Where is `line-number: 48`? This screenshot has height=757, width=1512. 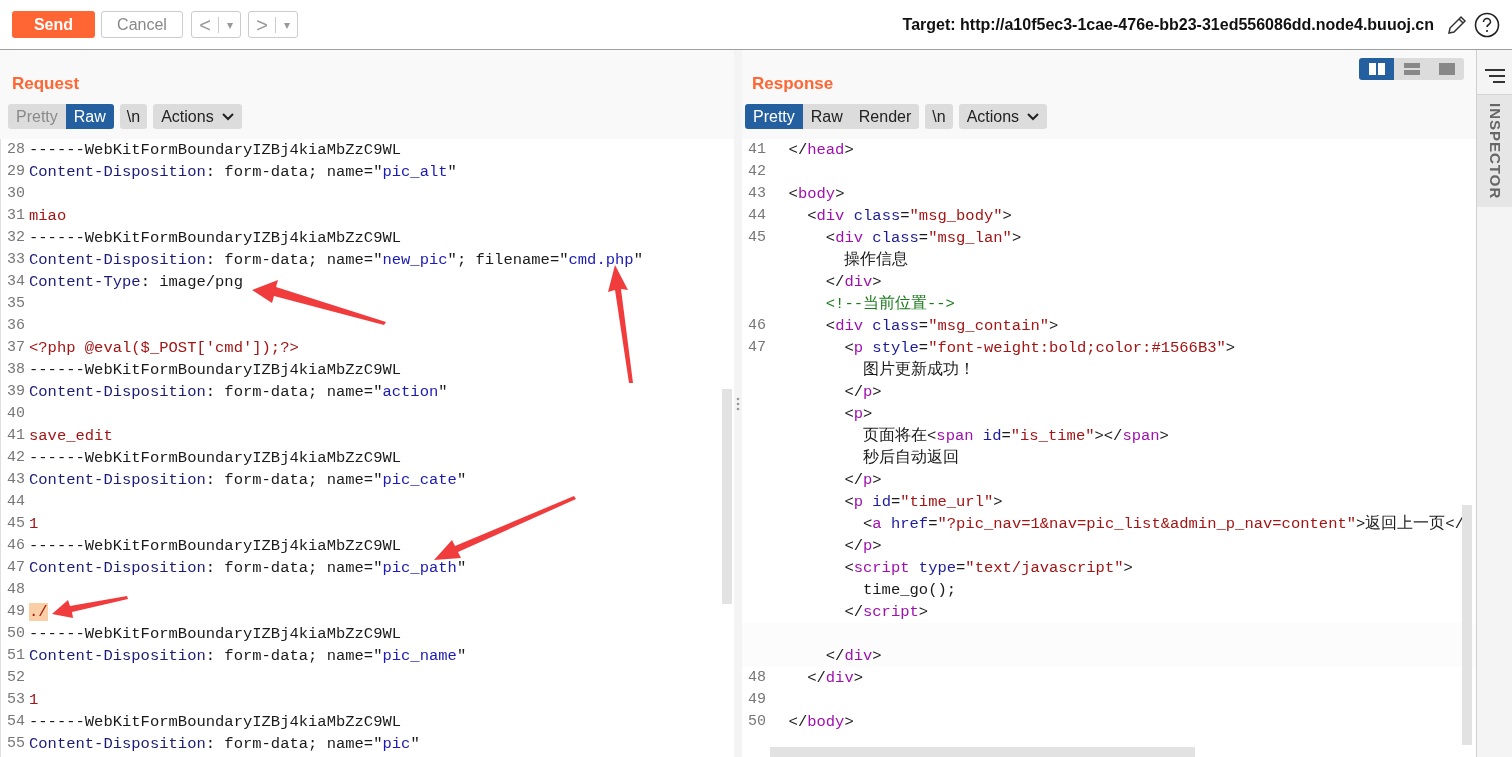
line-number: 48 is located at coordinates (16, 590).